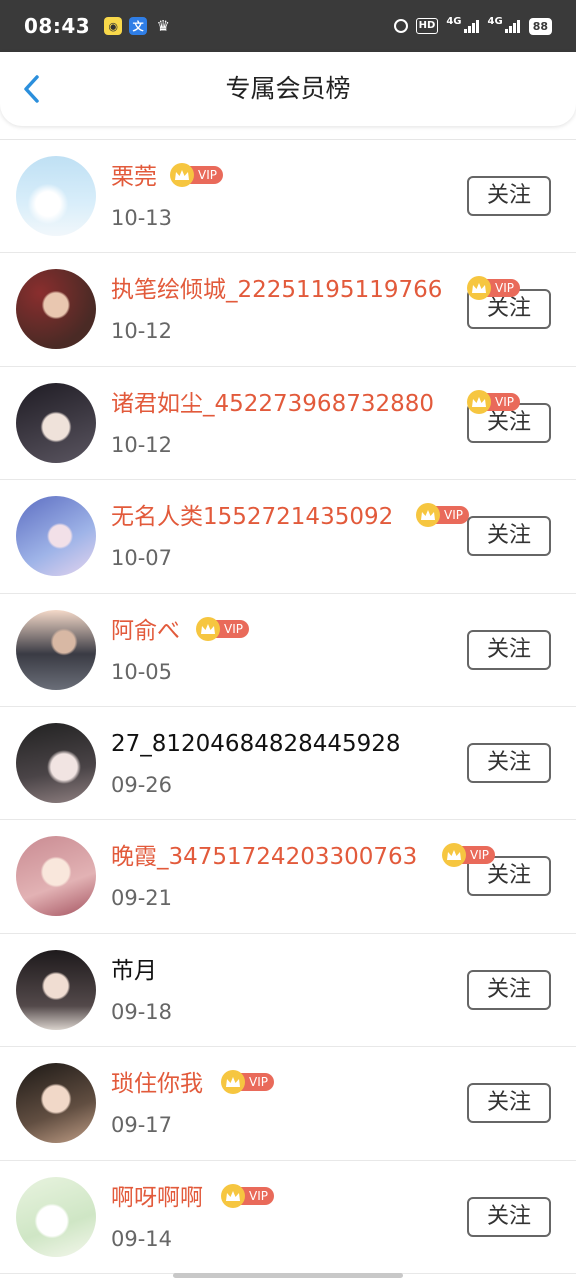  What do you see at coordinates (56, 1103) in the screenshot?
I see `man-portrait-avatar` at bounding box center [56, 1103].